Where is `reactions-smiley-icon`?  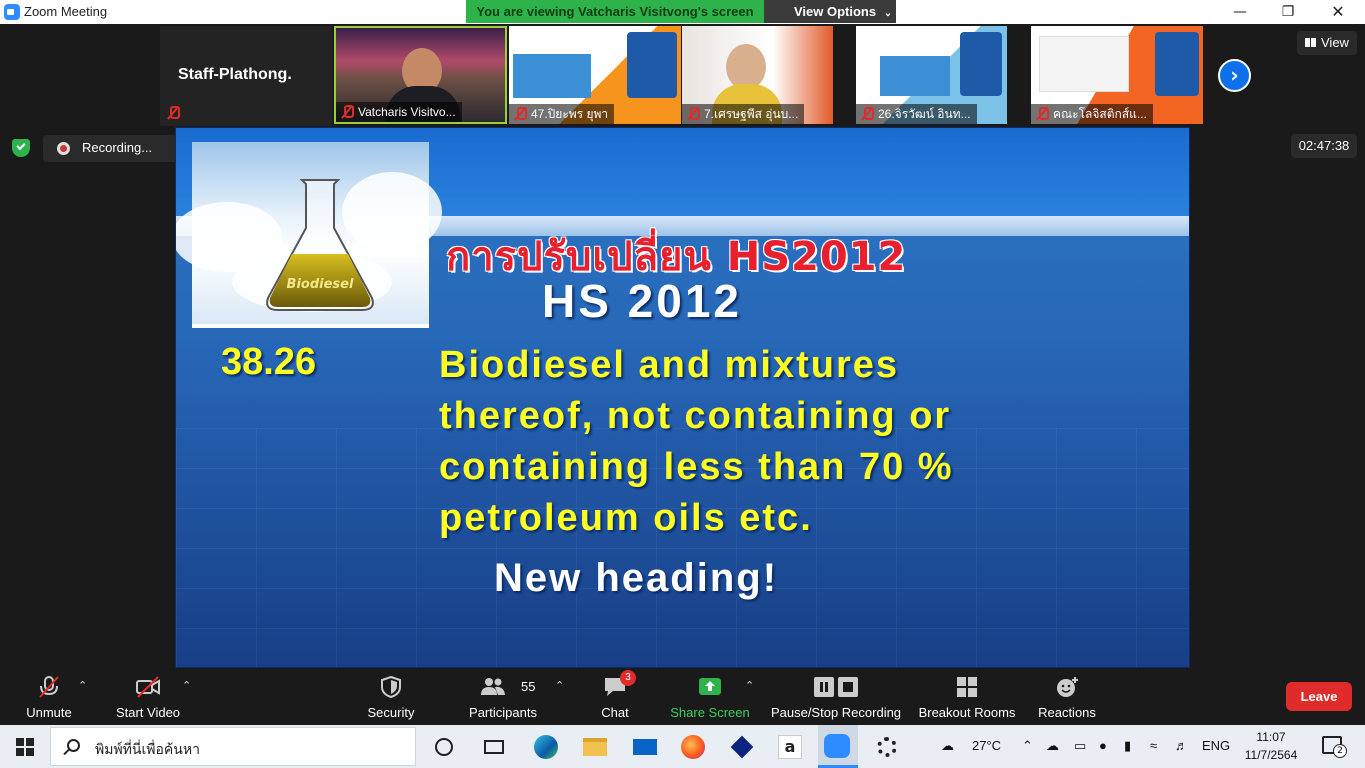 reactions-smiley-icon is located at coordinates (1067, 687).